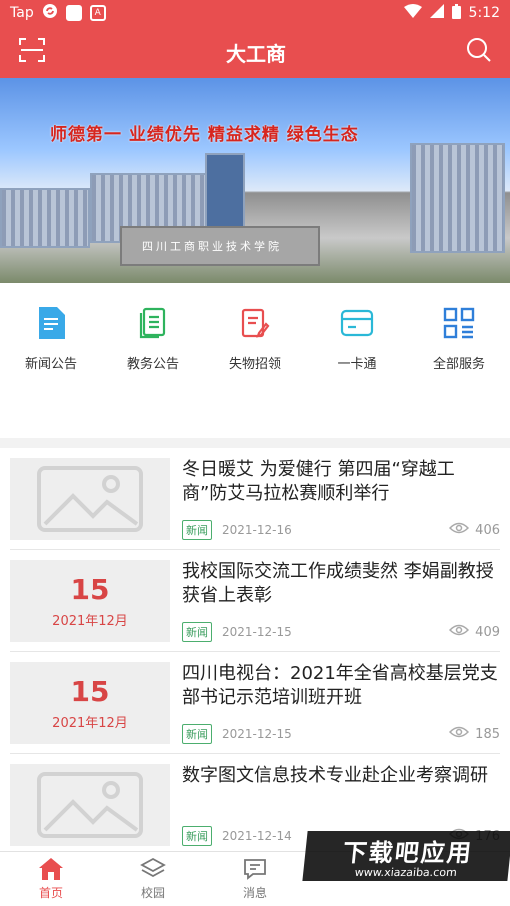  Describe the element at coordinates (318, 481) in the screenshot. I see `news-title: 冬日暖艾 为爱健行 第四届“穿越工商”防艾马拉松赛顺利举行` at that location.